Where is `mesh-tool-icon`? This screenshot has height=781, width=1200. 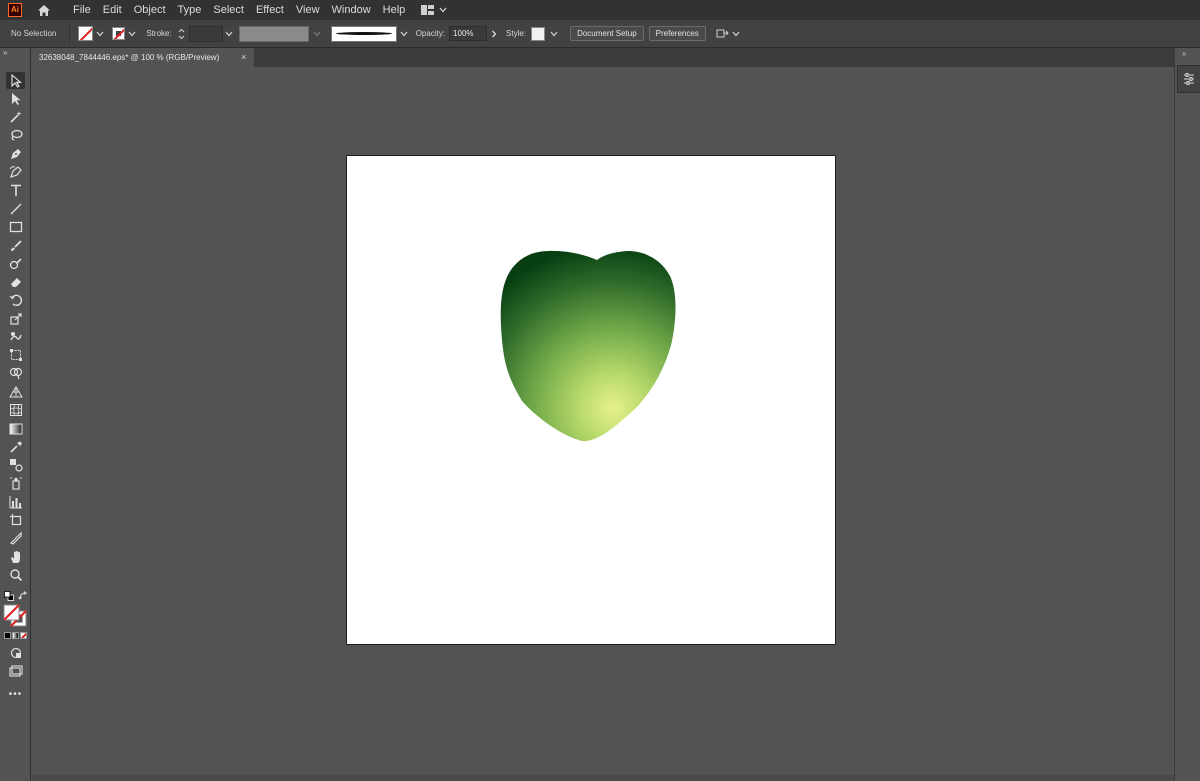 mesh-tool-icon is located at coordinates (15, 409).